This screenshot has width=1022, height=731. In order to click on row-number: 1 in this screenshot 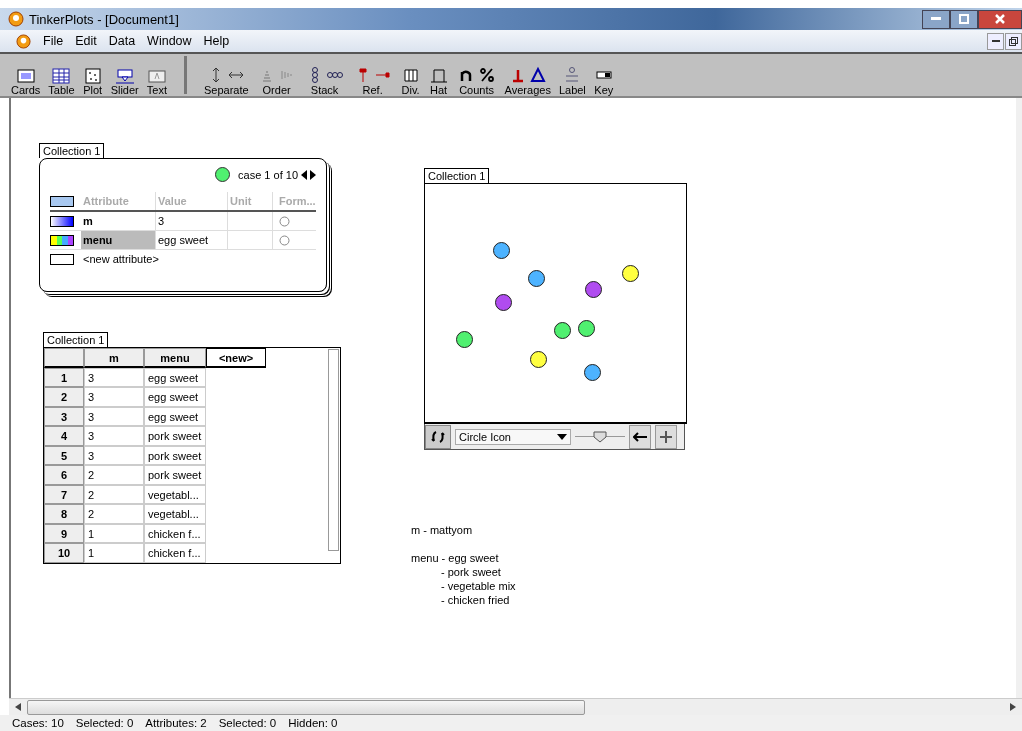, I will do `click(64, 377)`.